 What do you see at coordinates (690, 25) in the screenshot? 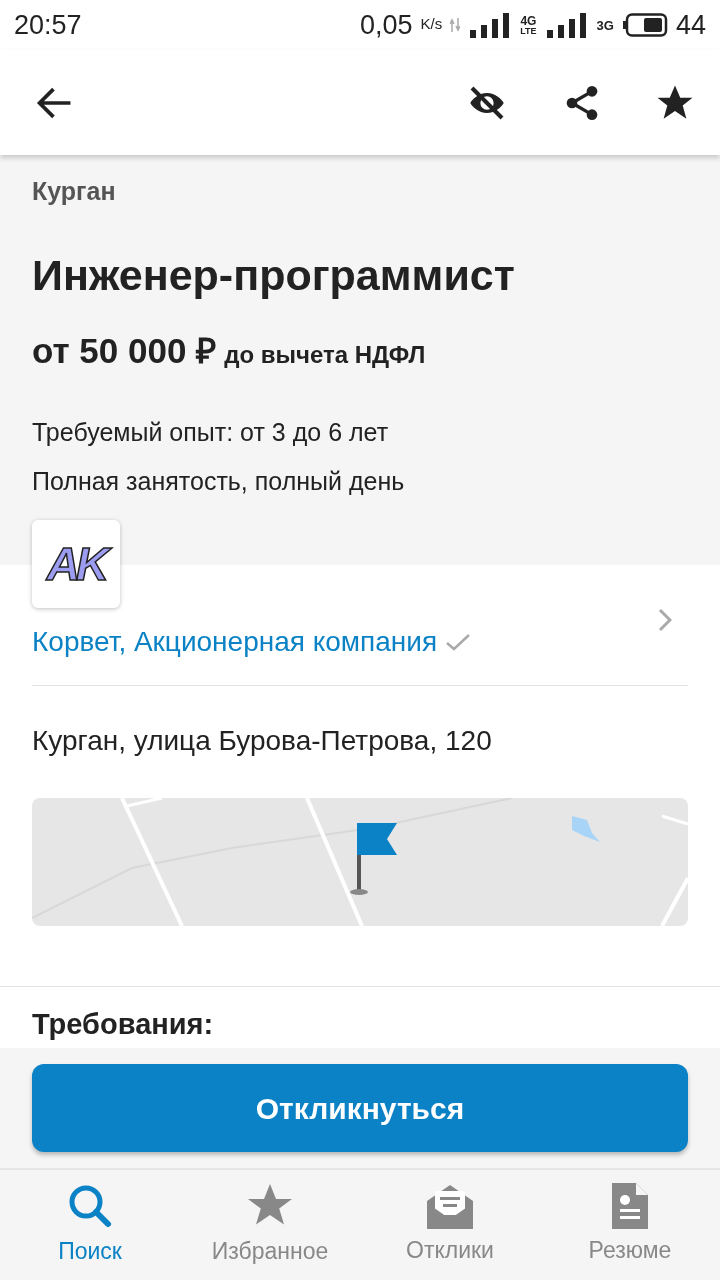
I see `battery-level: 44` at bounding box center [690, 25].